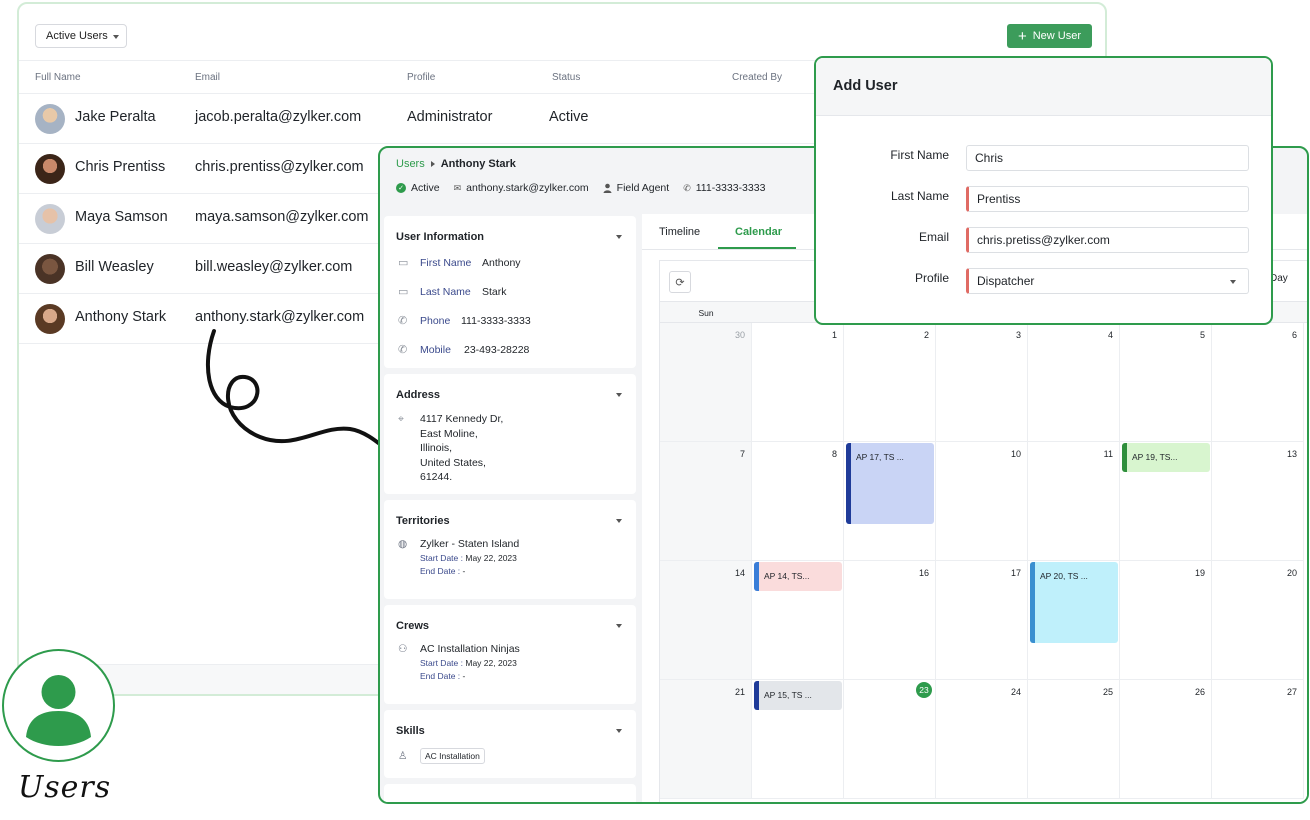 This screenshot has height=820, width=1310. I want to click on skills-card: Skills ♙ AC Installation, so click(510, 744).